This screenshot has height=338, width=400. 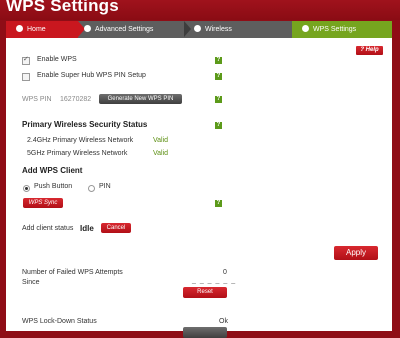 I want to click on add-client-status-label: Add client status, so click(x=48, y=228).